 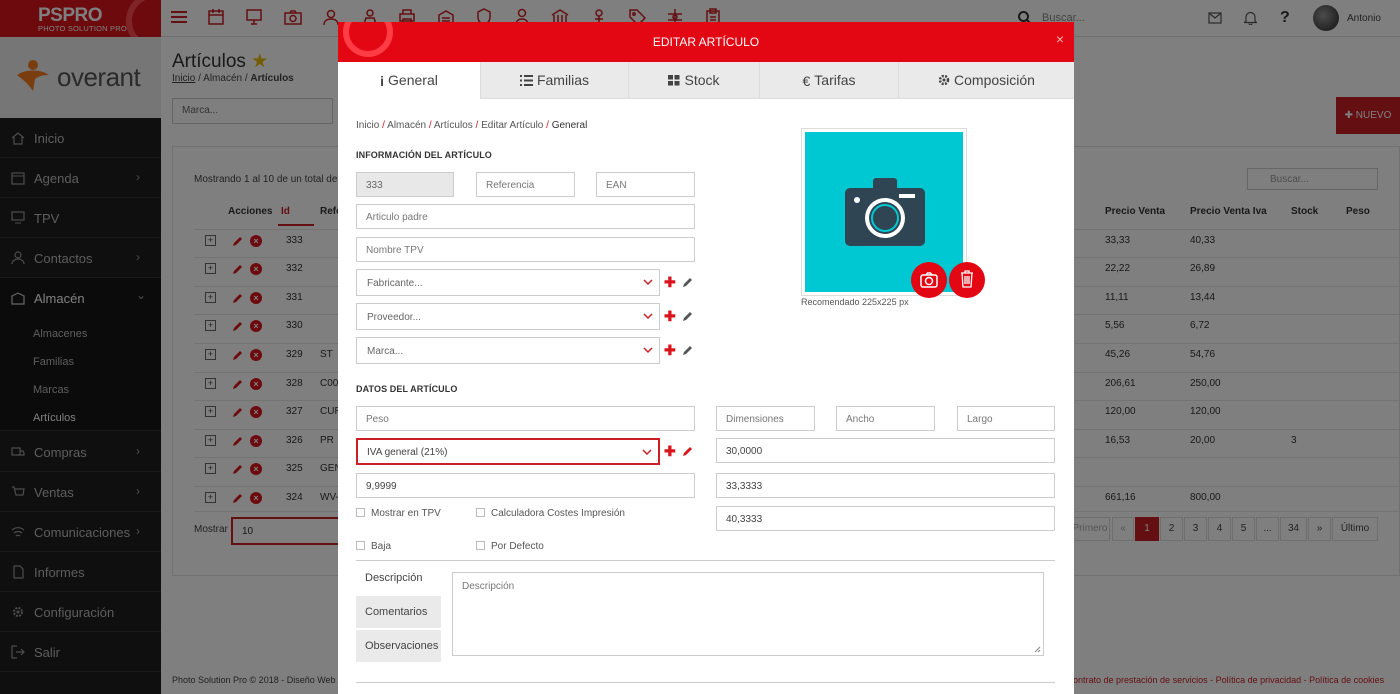 What do you see at coordinates (674, 80) in the screenshot?
I see `grid-icon` at bounding box center [674, 80].